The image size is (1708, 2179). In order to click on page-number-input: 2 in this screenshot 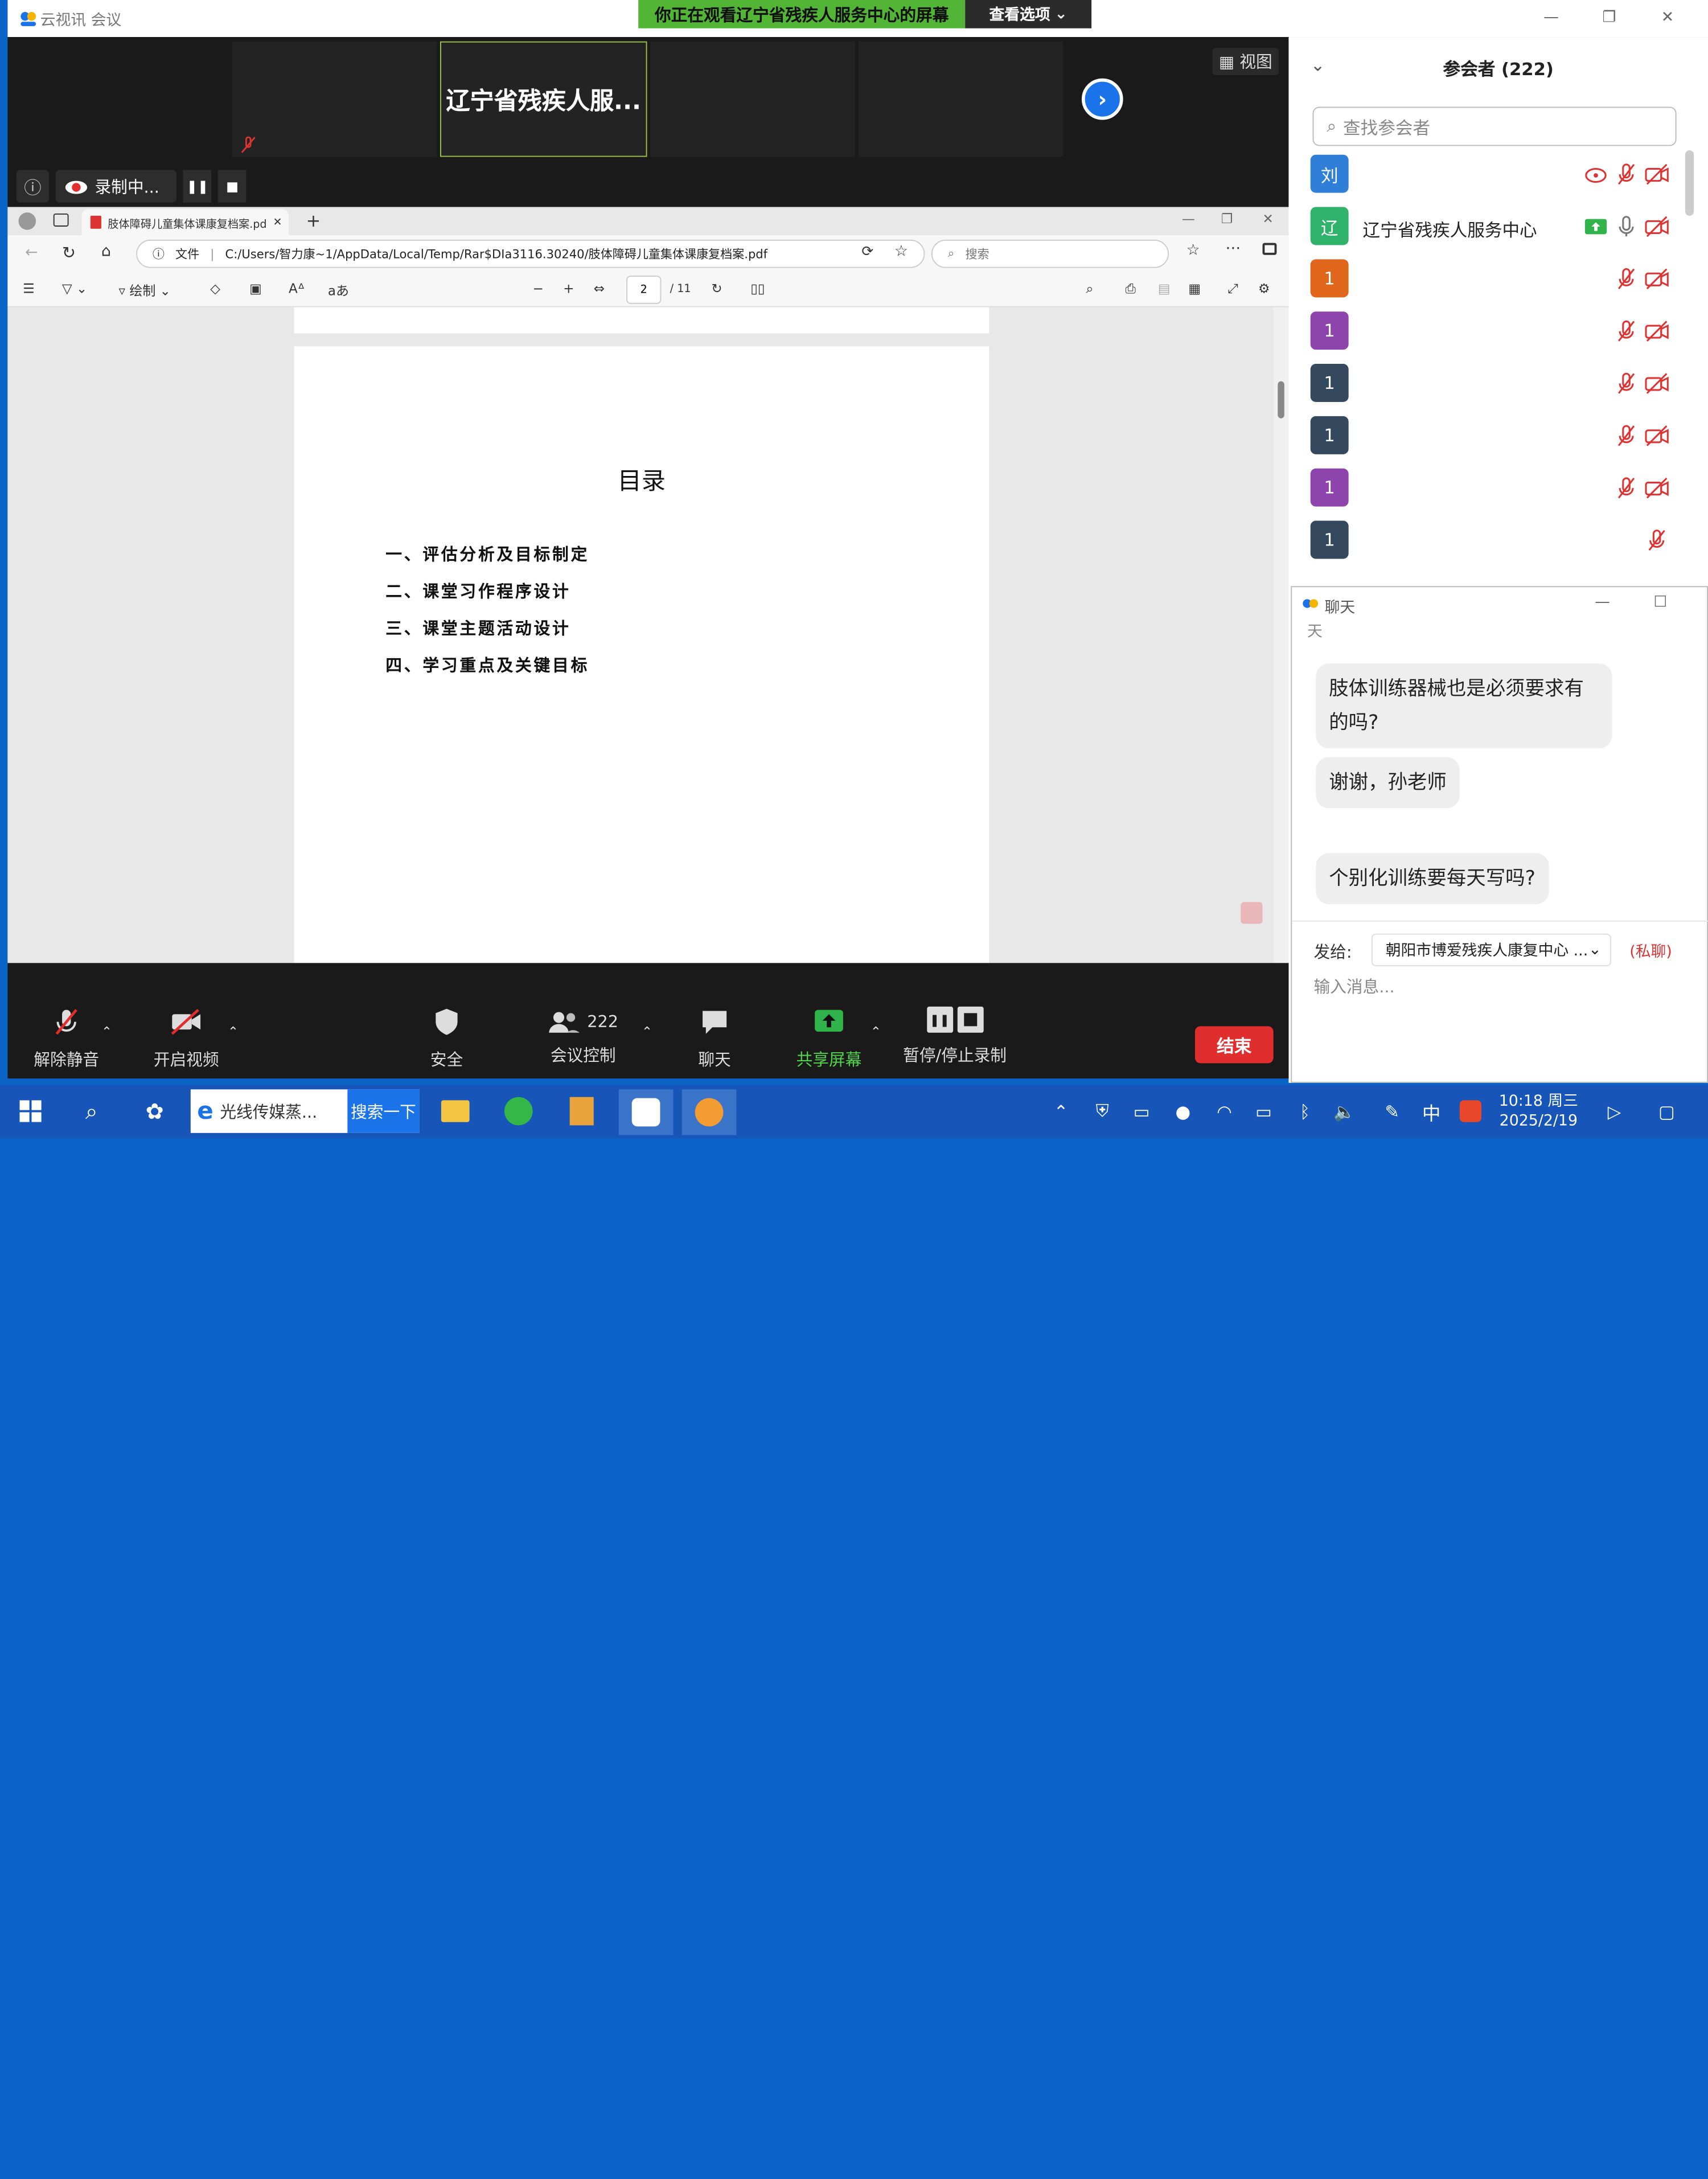, I will do `click(644, 290)`.